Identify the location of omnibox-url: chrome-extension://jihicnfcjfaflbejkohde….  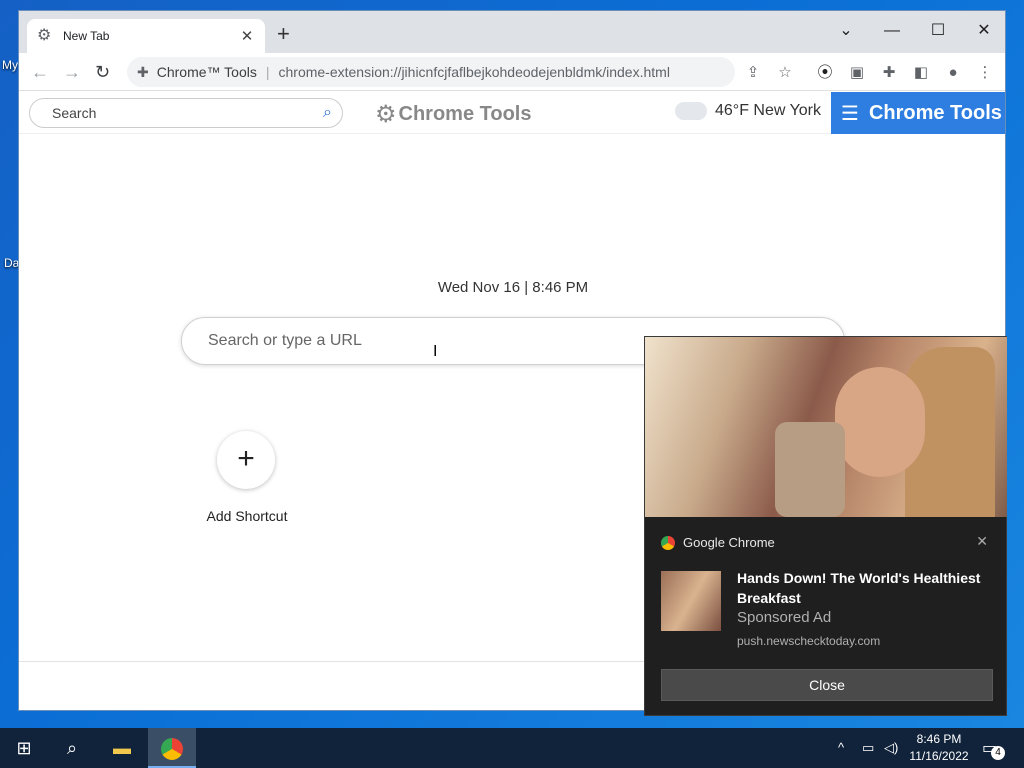
(474, 72).